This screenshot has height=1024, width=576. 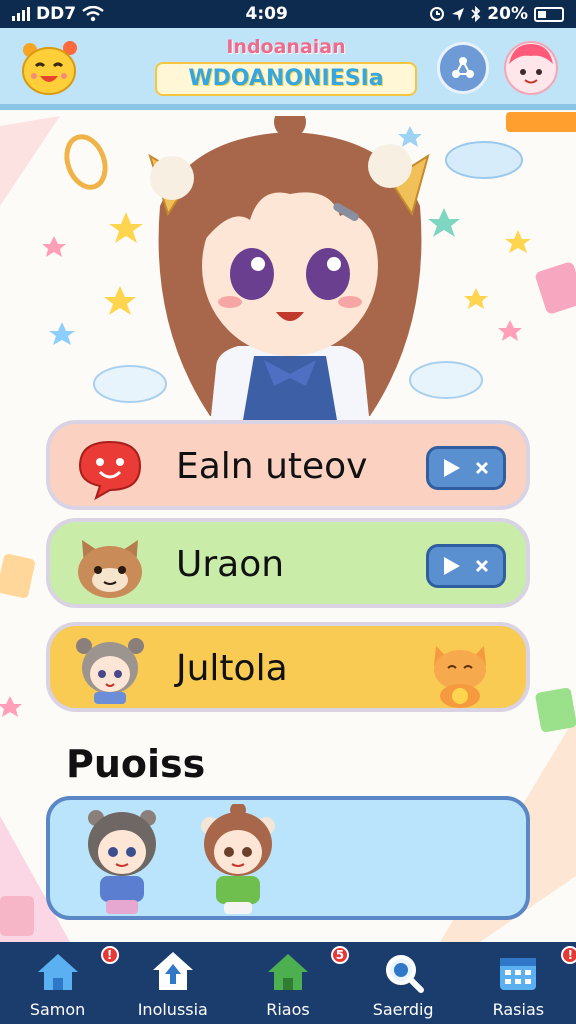 What do you see at coordinates (172, 1009) in the screenshot?
I see `nav-label: Inolussia` at bounding box center [172, 1009].